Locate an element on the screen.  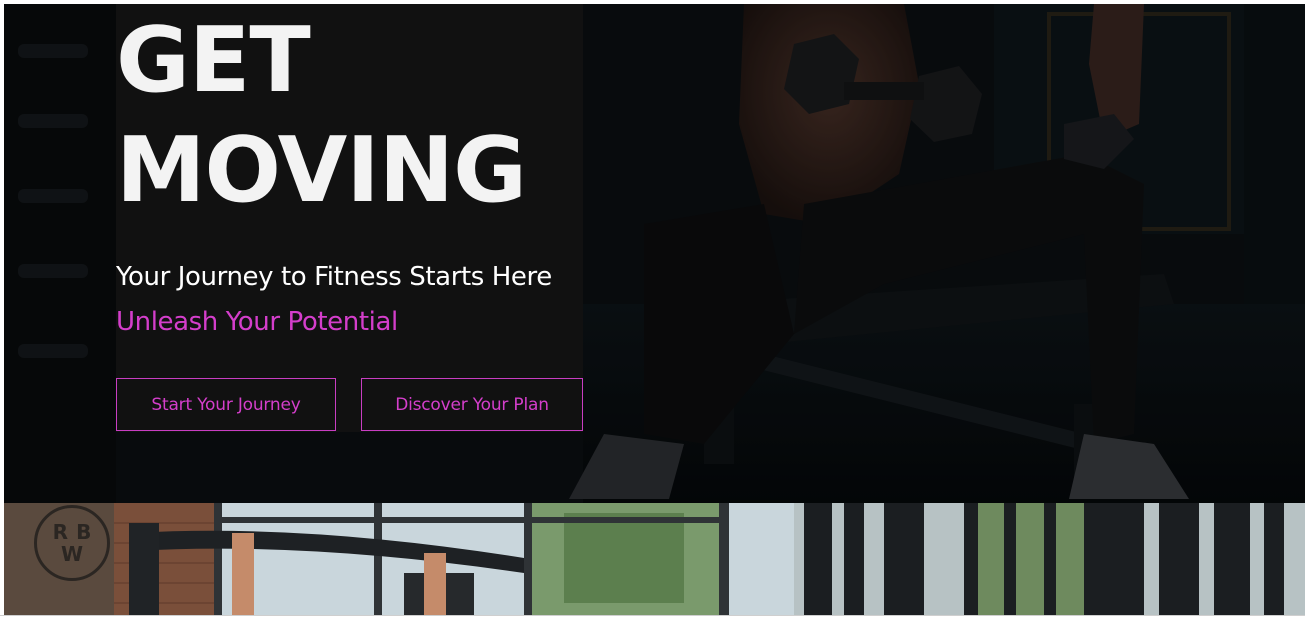
headline-line-1: GET is located at coordinates (213, 60).